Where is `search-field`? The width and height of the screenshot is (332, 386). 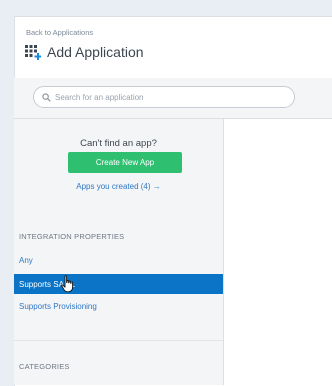 search-field is located at coordinates (164, 97).